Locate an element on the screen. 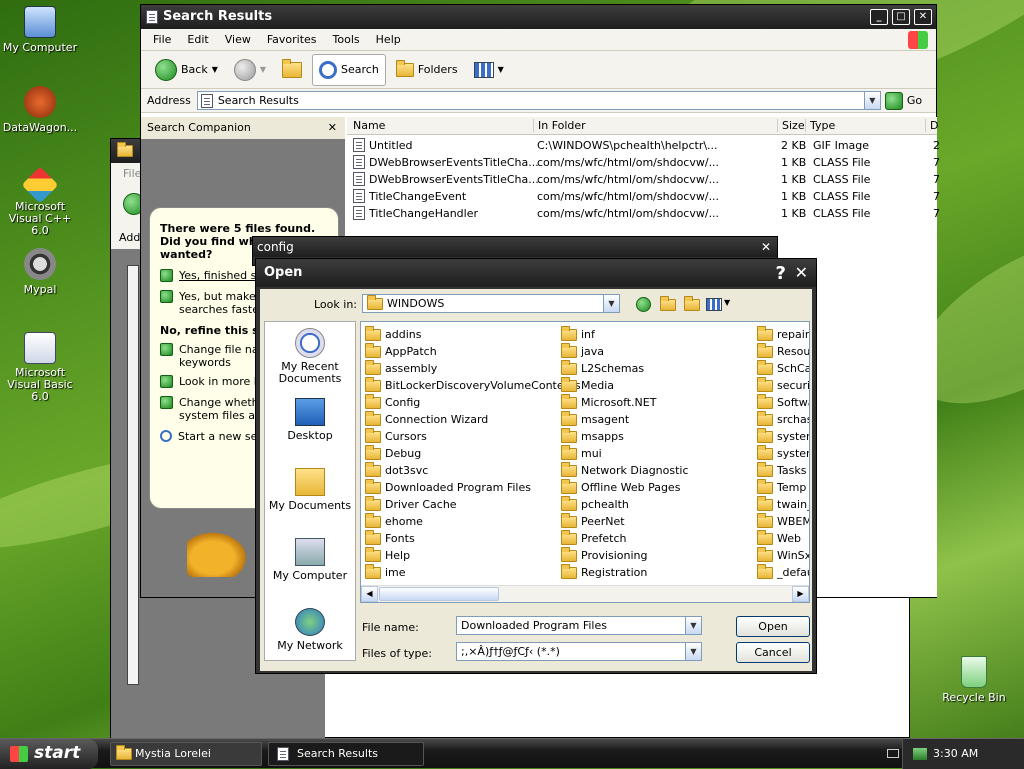 Image resolution: width=1024 pixels, height=769 pixels. folder-item: inf is located at coordinates (578, 334).